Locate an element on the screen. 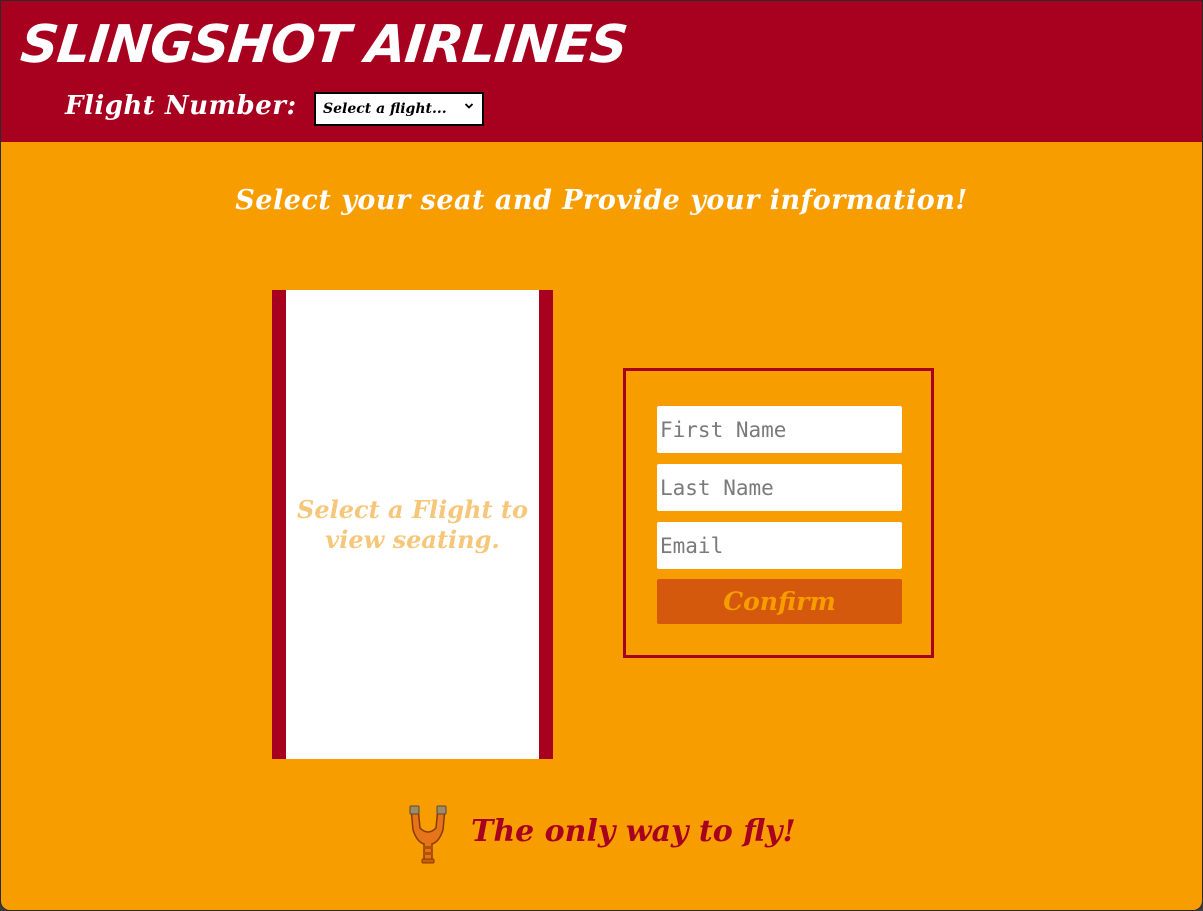 Image resolution: width=1203 pixels, height=911 pixels. slingshot-icon is located at coordinates (428, 834).